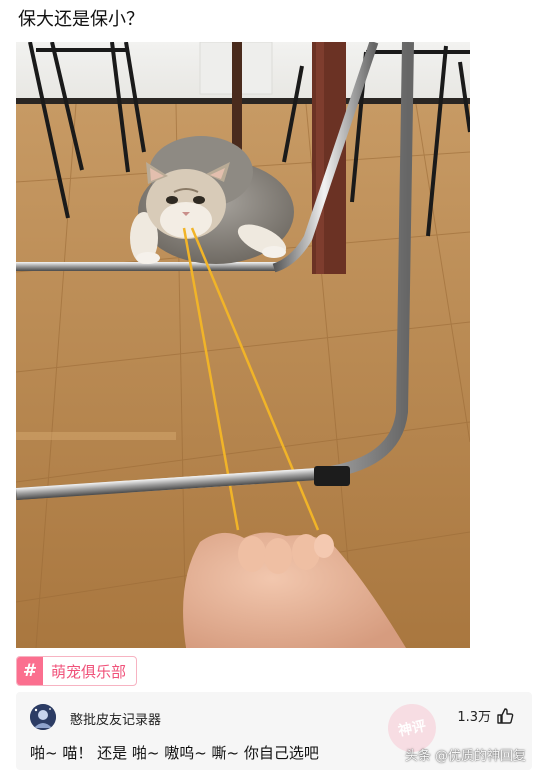 The height and width of the screenshot is (774, 548). I want to click on avatar-icon, so click(43, 717).